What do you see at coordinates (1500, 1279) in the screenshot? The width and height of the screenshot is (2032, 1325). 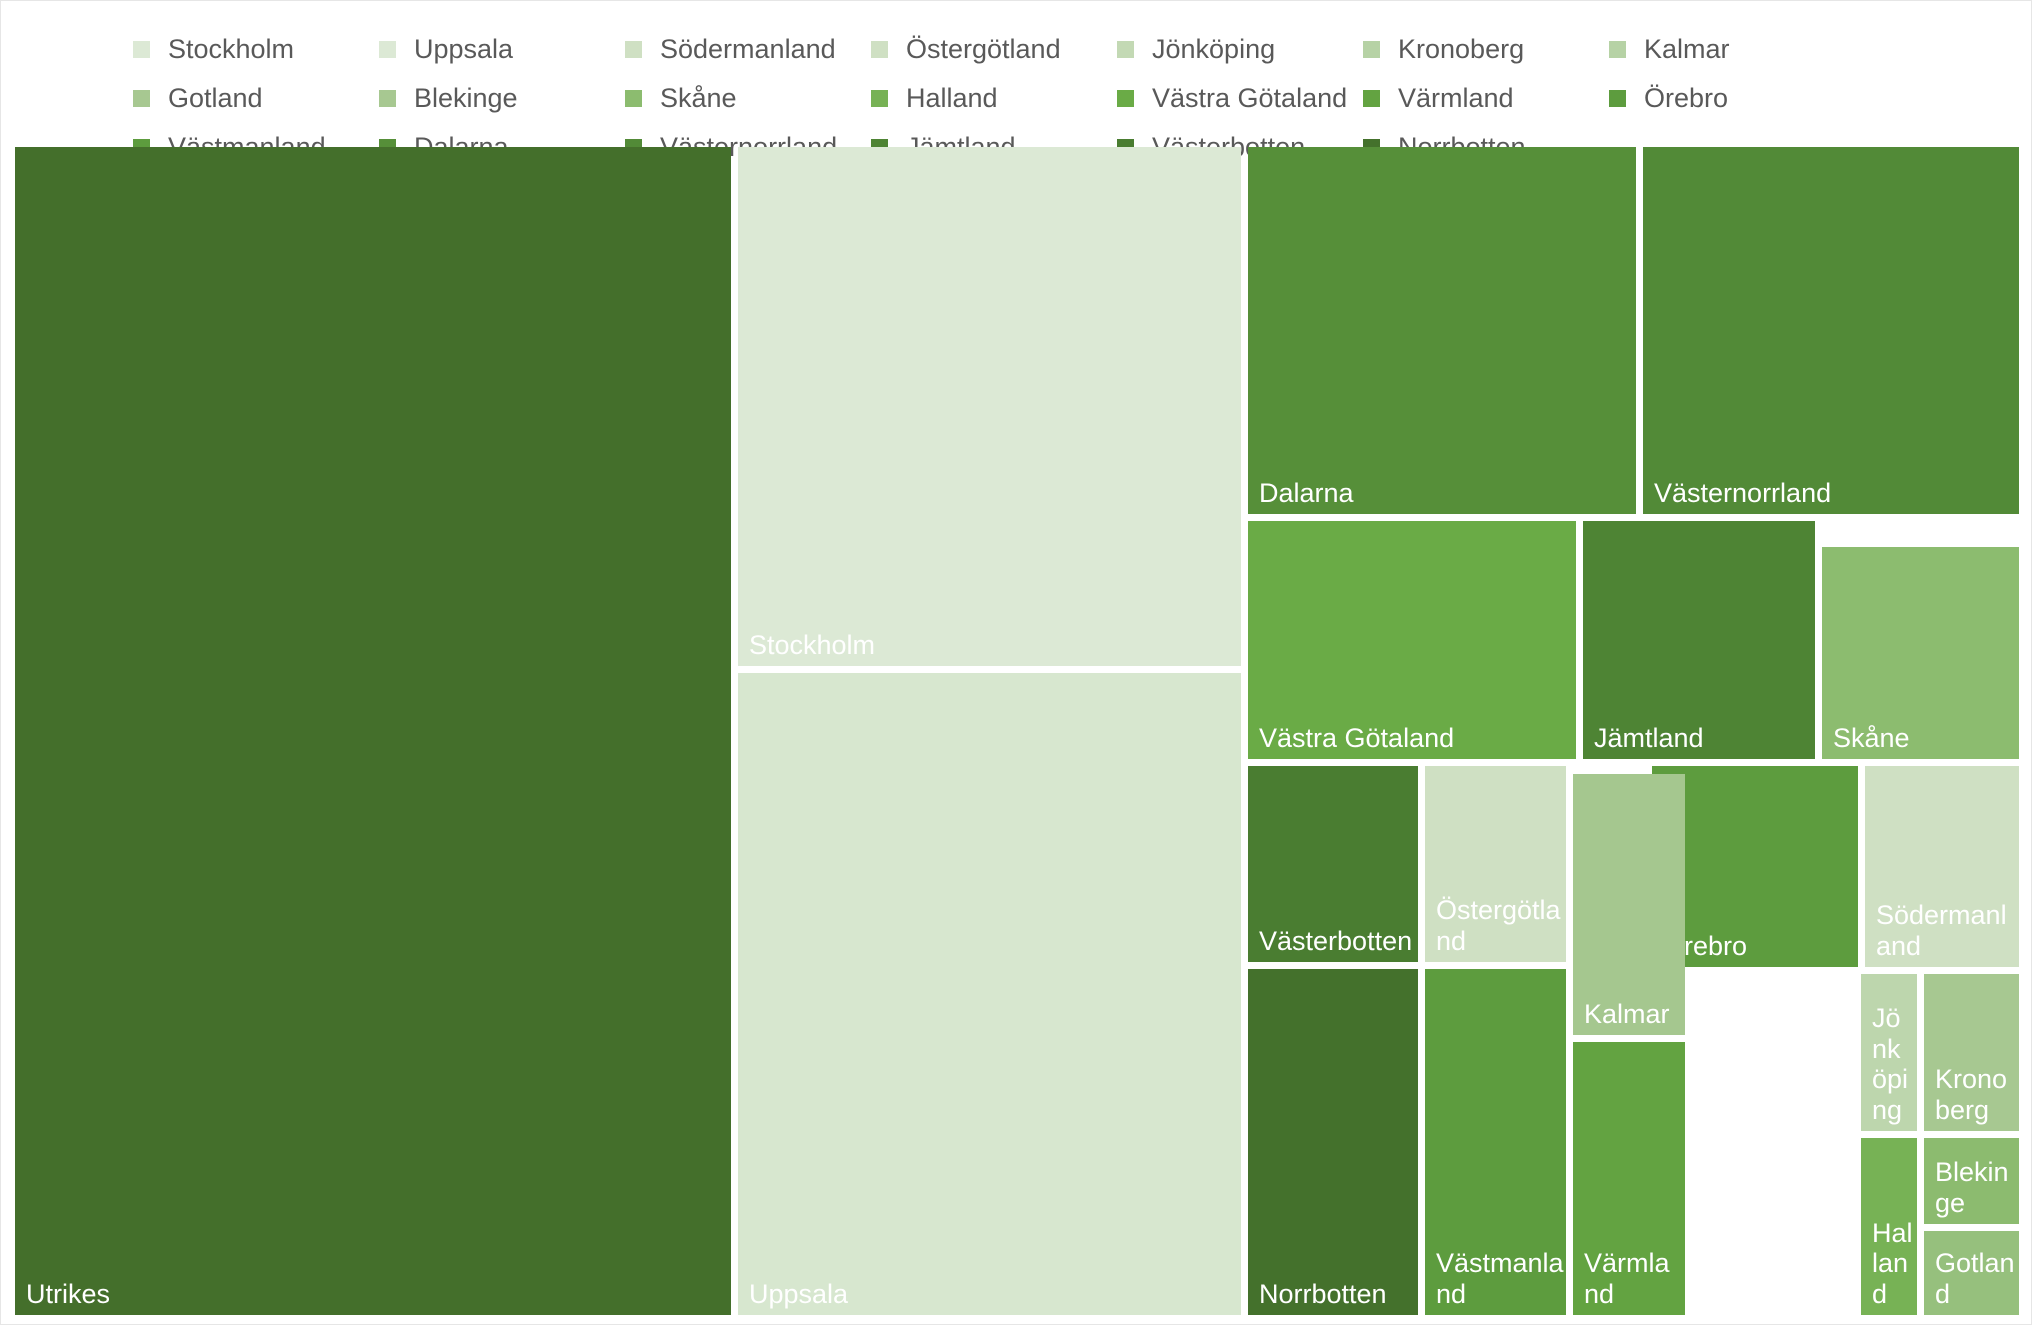 I see `treemap-tile-label: Västmanland` at bounding box center [1500, 1279].